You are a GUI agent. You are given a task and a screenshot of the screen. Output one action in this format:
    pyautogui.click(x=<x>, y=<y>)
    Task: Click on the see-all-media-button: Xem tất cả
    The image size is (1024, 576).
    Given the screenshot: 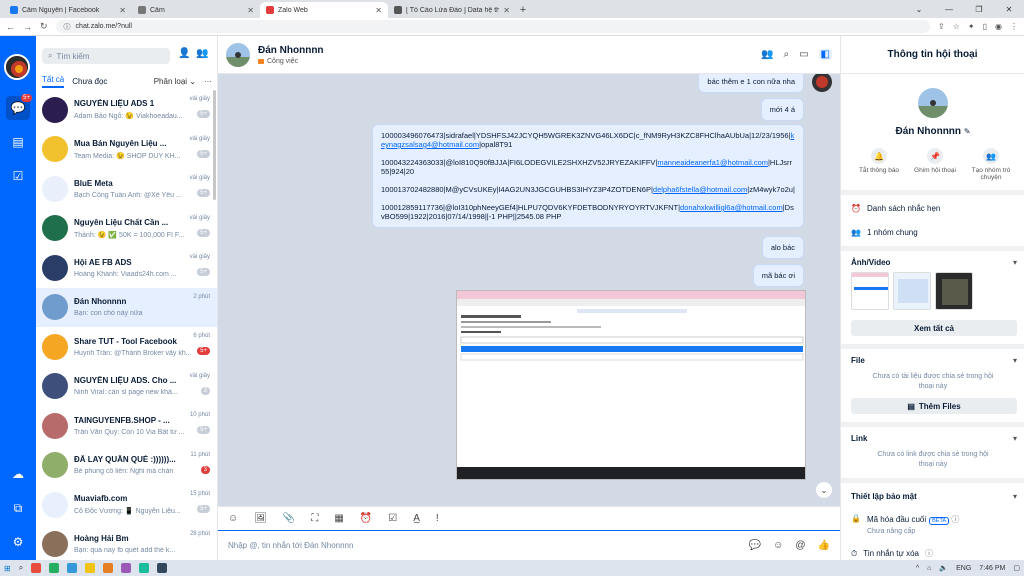 What is the action you would take?
    pyautogui.click(x=934, y=328)
    